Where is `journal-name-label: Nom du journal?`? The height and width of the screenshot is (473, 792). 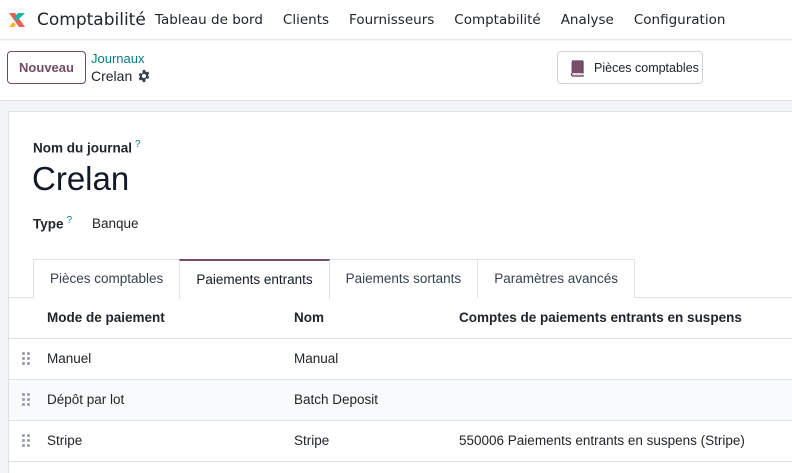
journal-name-label: Nom du journal? is located at coordinates (87, 147).